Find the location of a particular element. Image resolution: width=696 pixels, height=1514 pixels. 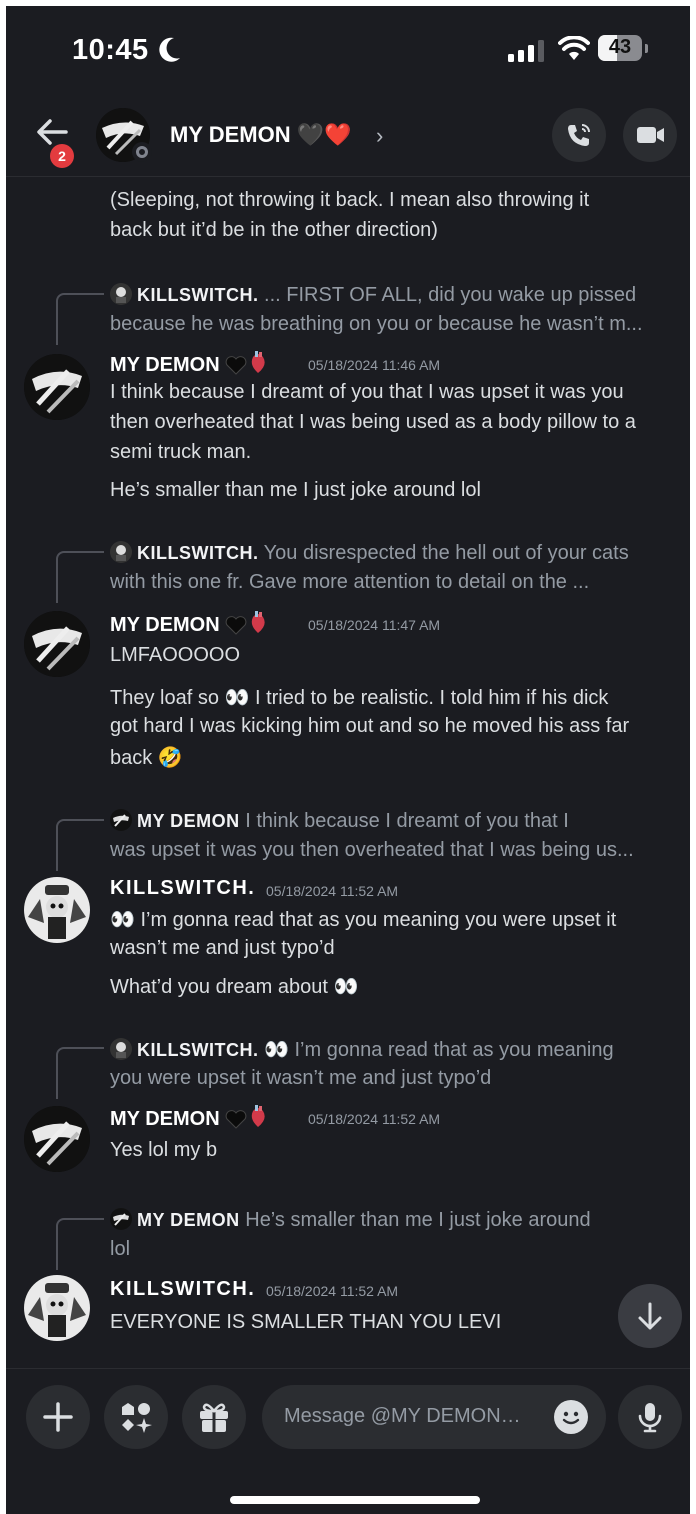

emoji-button is located at coordinates (571, 1417).